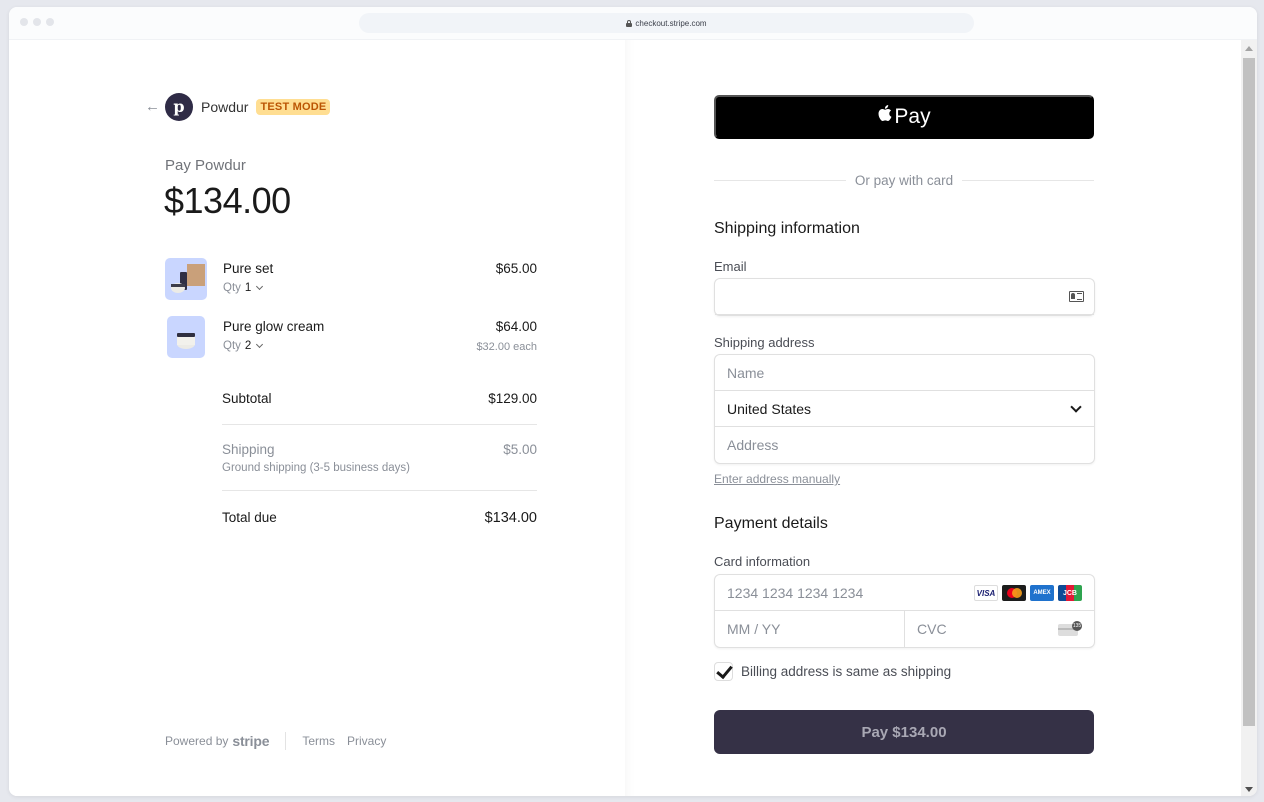  Describe the element at coordinates (274, 326) in the screenshot. I see `item-name: Pure glow cream` at that location.